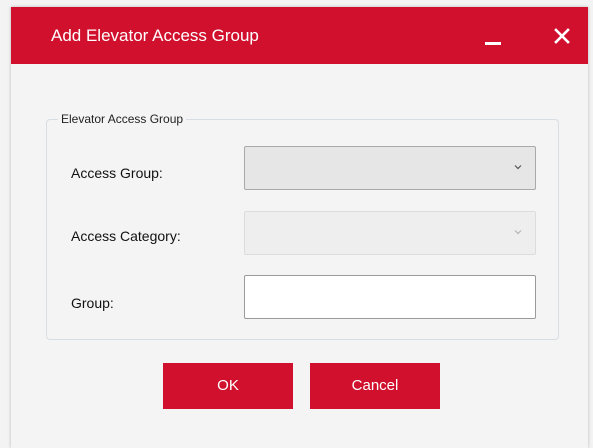  What do you see at coordinates (228, 386) in the screenshot?
I see `ok-button: OK` at bounding box center [228, 386].